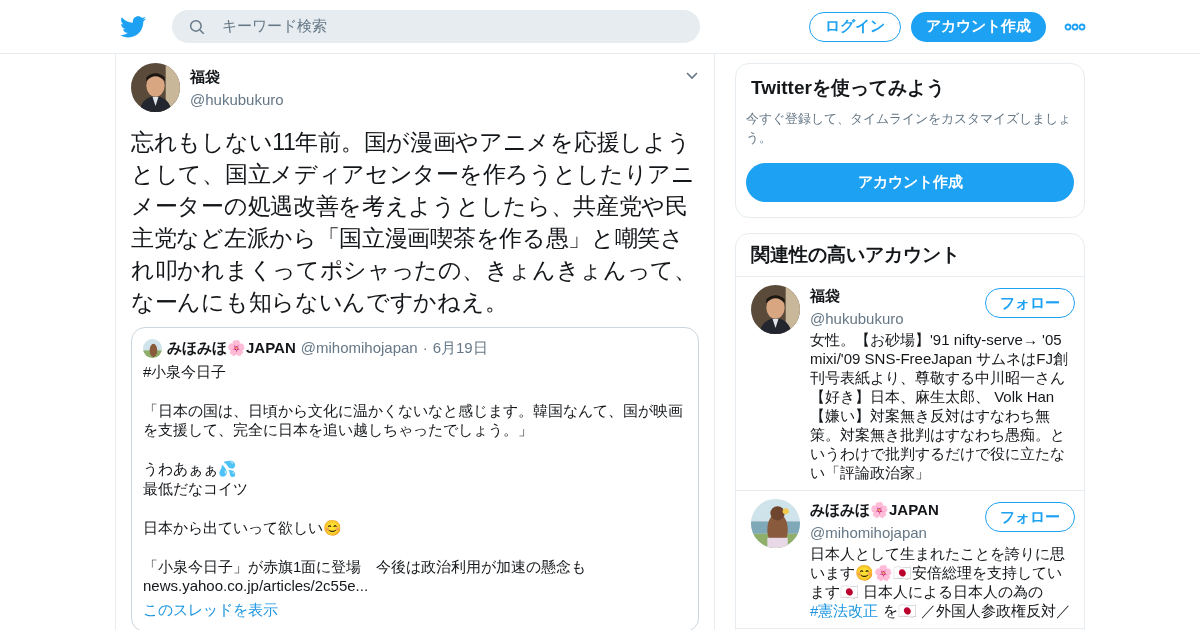  Describe the element at coordinates (197, 26) in the screenshot. I see `search-icon` at that location.